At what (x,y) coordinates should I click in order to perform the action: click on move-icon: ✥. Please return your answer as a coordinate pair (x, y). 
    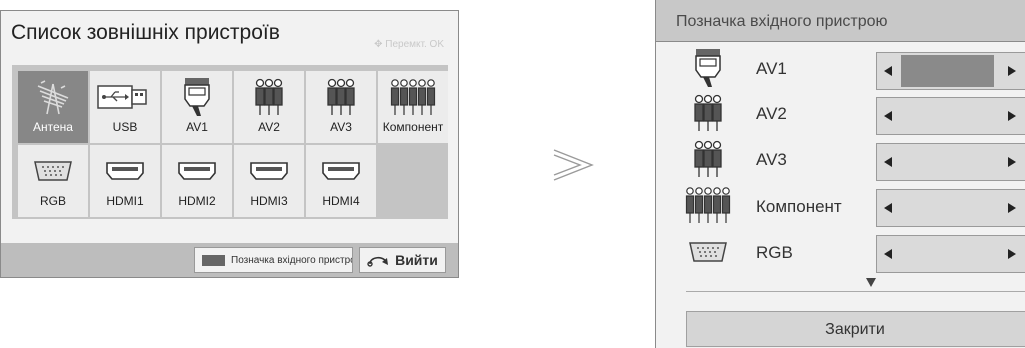
    Looking at the image, I should click on (380, 44).